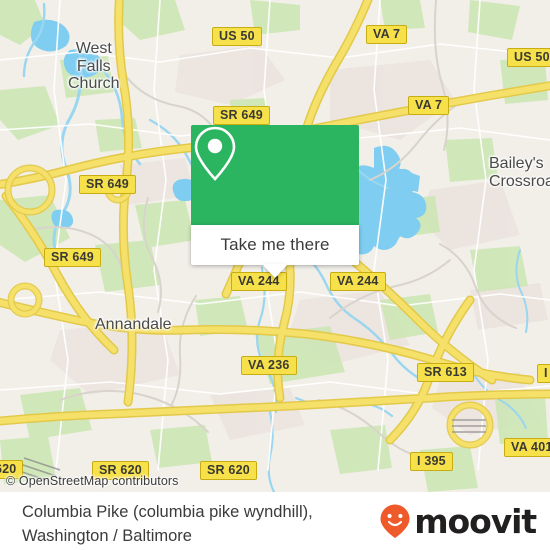 This screenshot has width=550, height=550. Describe the element at coordinates (519, 172) in the screenshot. I see `place-label-baileys-crossroads: Bailey's Crossroads` at that location.